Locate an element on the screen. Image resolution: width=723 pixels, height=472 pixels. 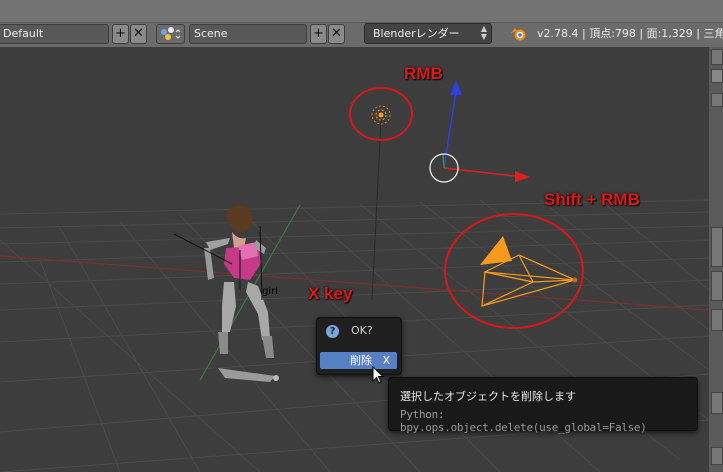
y-manipulator-axis is located at coordinates (443, 161).